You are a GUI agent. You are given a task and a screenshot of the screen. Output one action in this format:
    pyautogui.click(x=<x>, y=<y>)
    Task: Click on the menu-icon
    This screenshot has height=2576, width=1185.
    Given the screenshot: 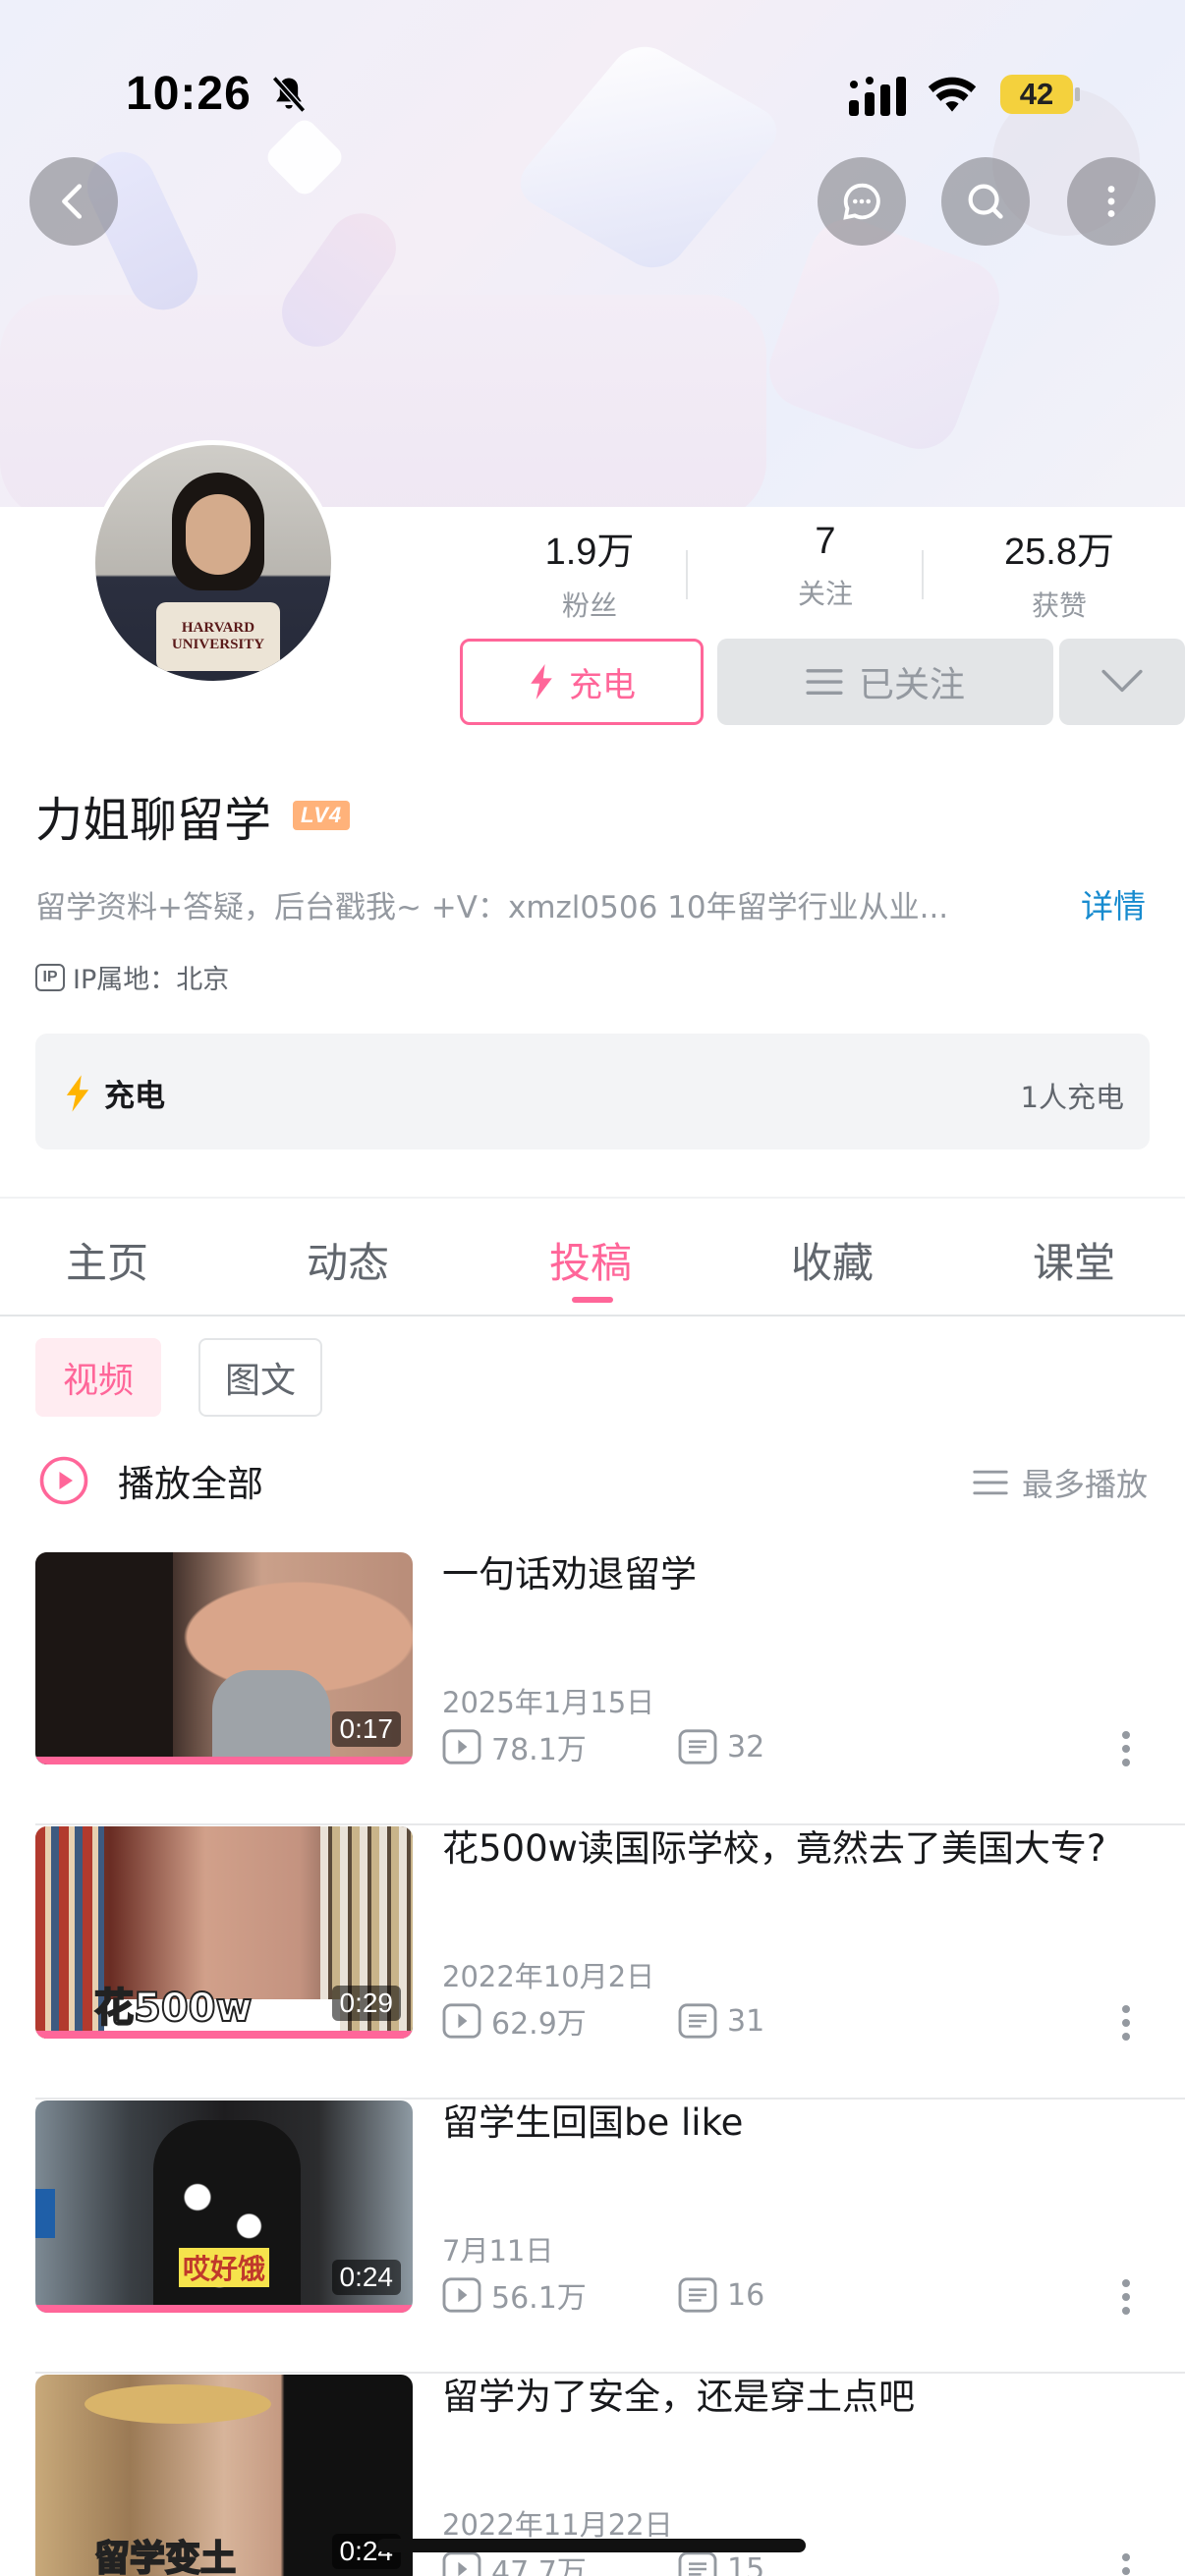 What is the action you would take?
    pyautogui.click(x=825, y=682)
    